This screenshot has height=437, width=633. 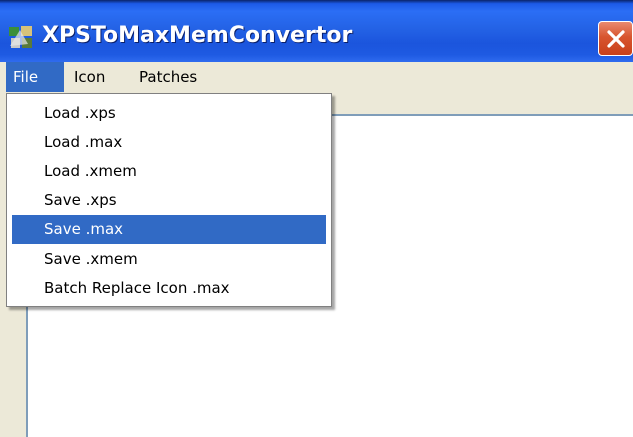 I want to click on menu-item-save-max: Save .max, so click(x=169, y=229).